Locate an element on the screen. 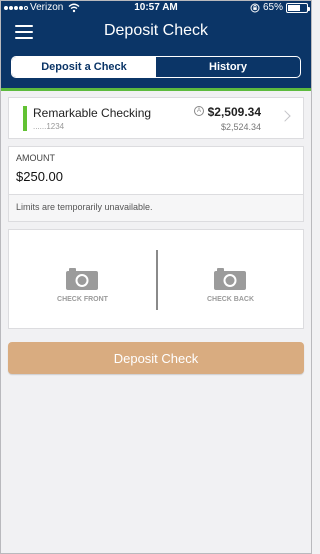  status-bar: Verizon 10:57 AM 65% is located at coordinates (156, 8).